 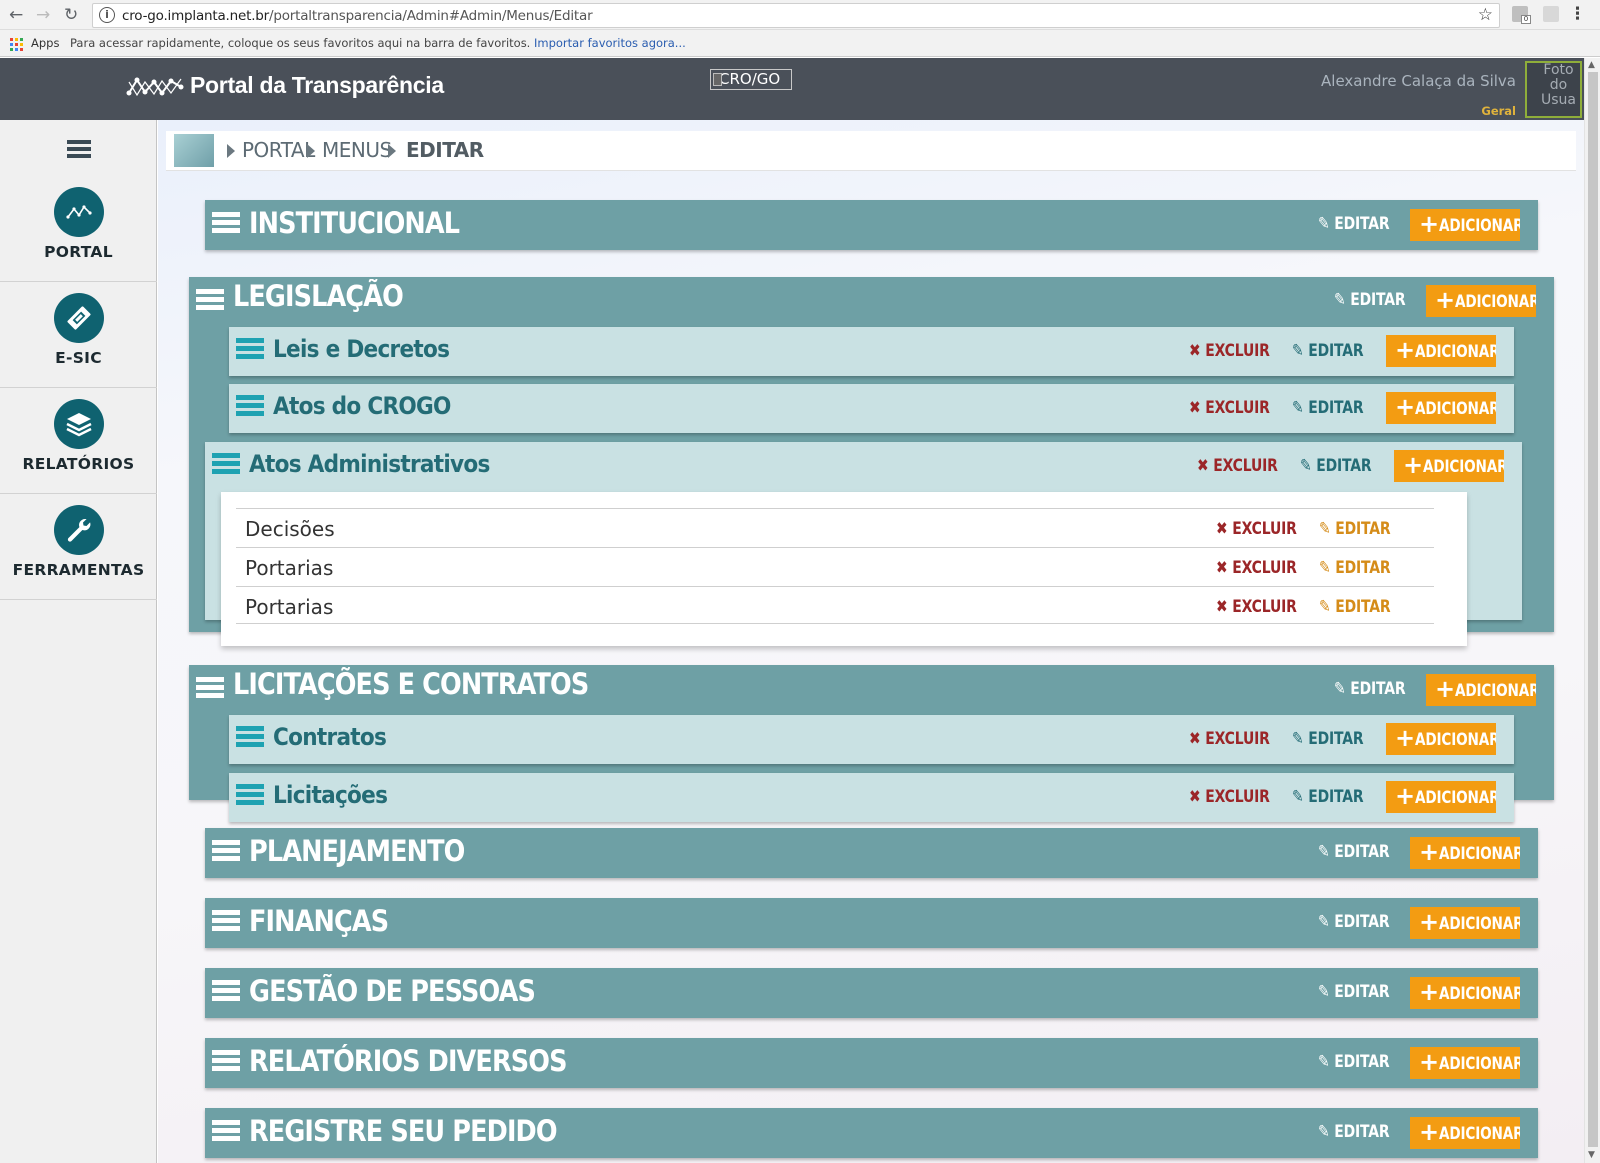 I want to click on page-scrollbar: ▲ ▼, so click(x=1592, y=610).